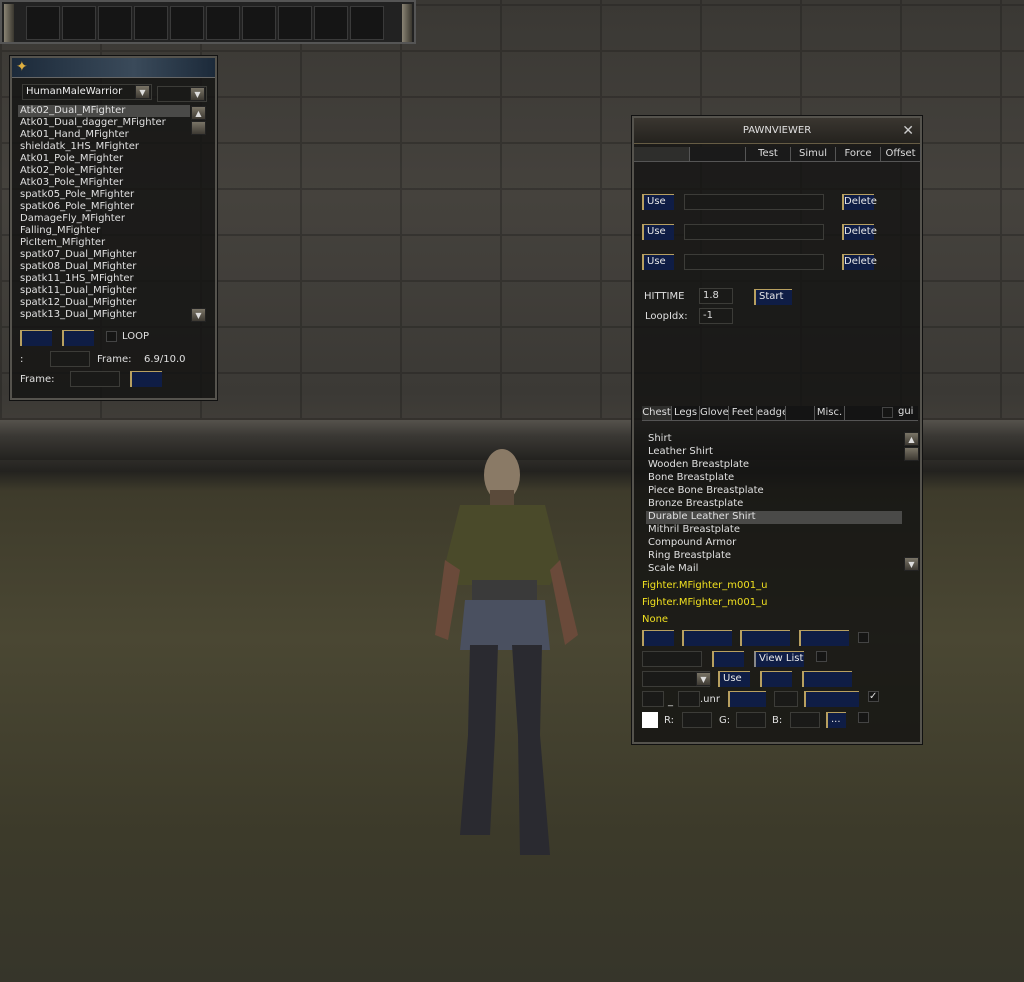 Image resolution: width=1024 pixels, height=982 pixels. Describe the element at coordinates (859, 232) in the screenshot. I see `delete-button-2: Delete` at that location.